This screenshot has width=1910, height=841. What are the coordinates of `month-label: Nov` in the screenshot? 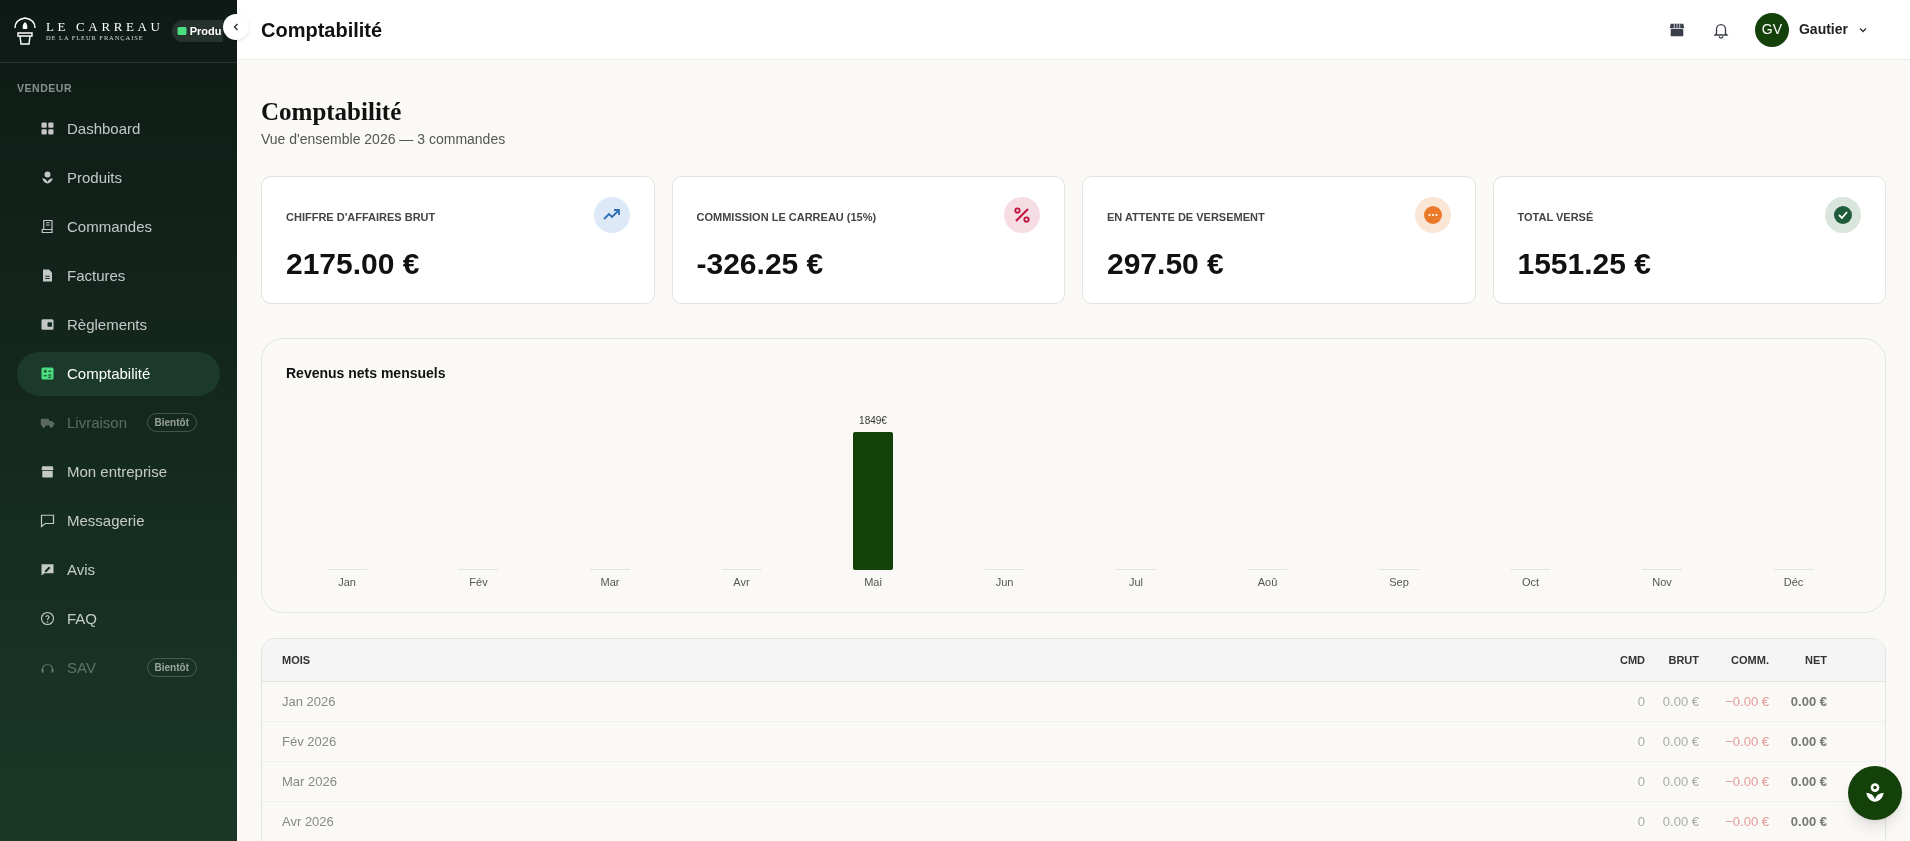 It's located at (1662, 582).